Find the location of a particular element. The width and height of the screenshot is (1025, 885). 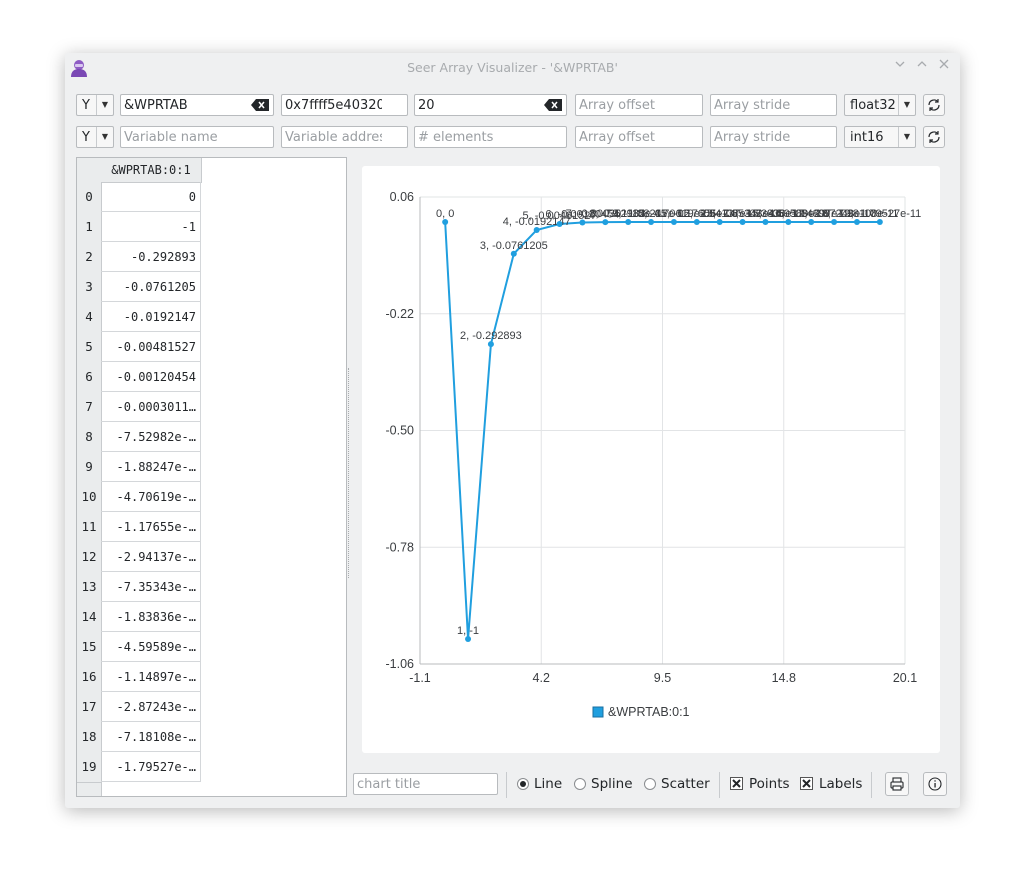

row-header: 2 is located at coordinates (89, 257).